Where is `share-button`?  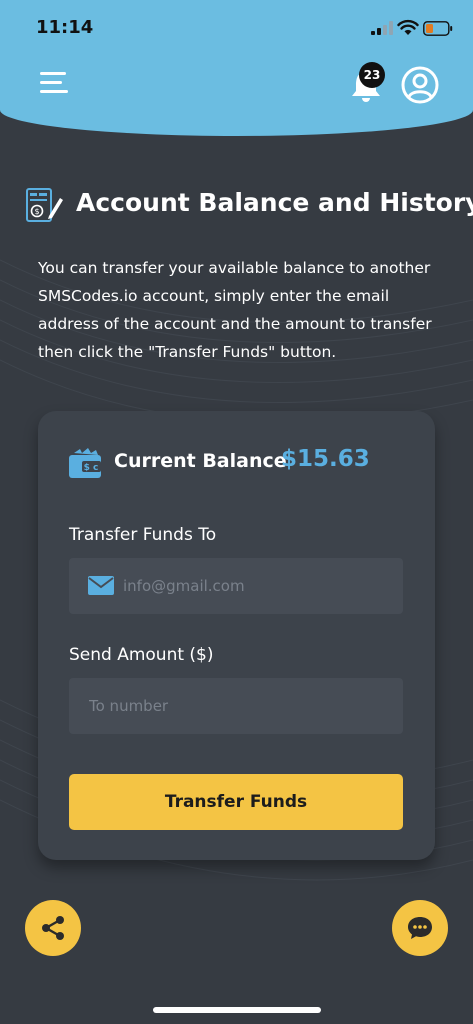 share-button is located at coordinates (53, 928).